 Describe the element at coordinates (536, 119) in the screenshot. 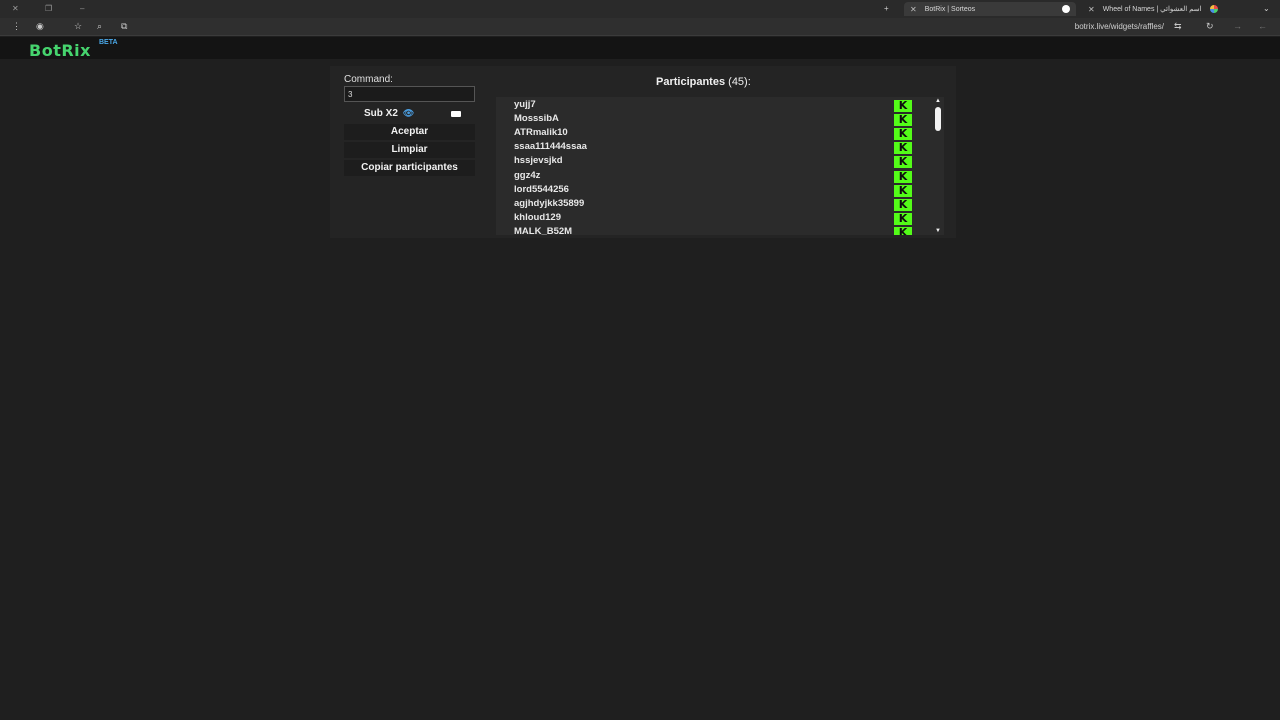

I see `participant-name: MosssibA` at that location.